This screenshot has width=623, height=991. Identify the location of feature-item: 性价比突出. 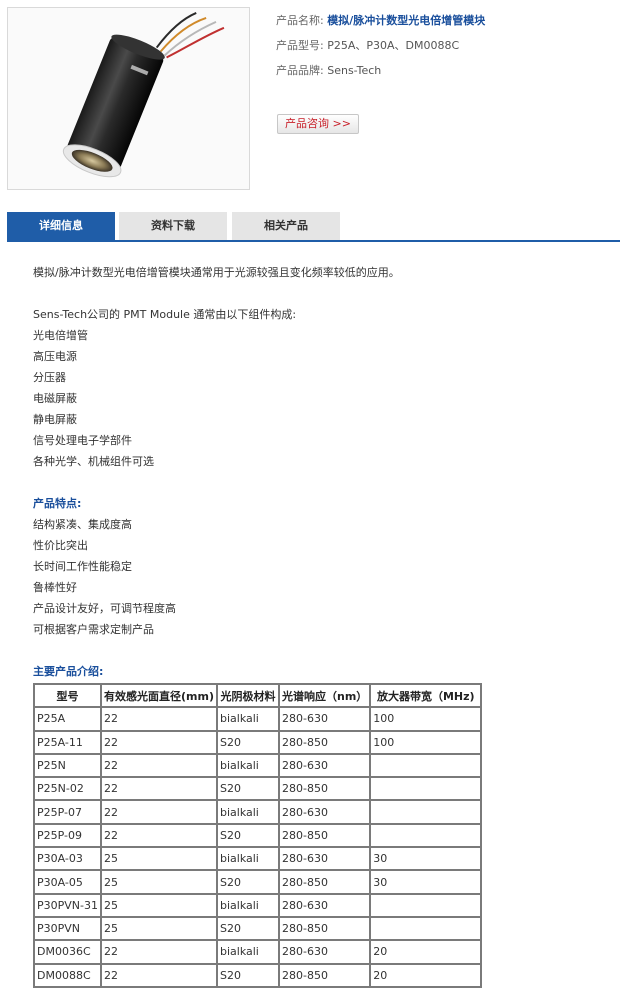
(60, 545).